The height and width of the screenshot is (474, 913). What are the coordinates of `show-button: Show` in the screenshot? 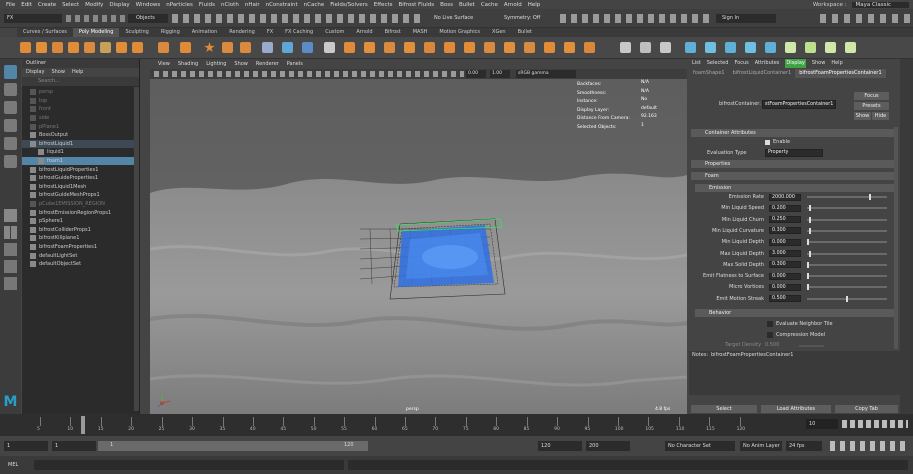 It's located at (862, 116).